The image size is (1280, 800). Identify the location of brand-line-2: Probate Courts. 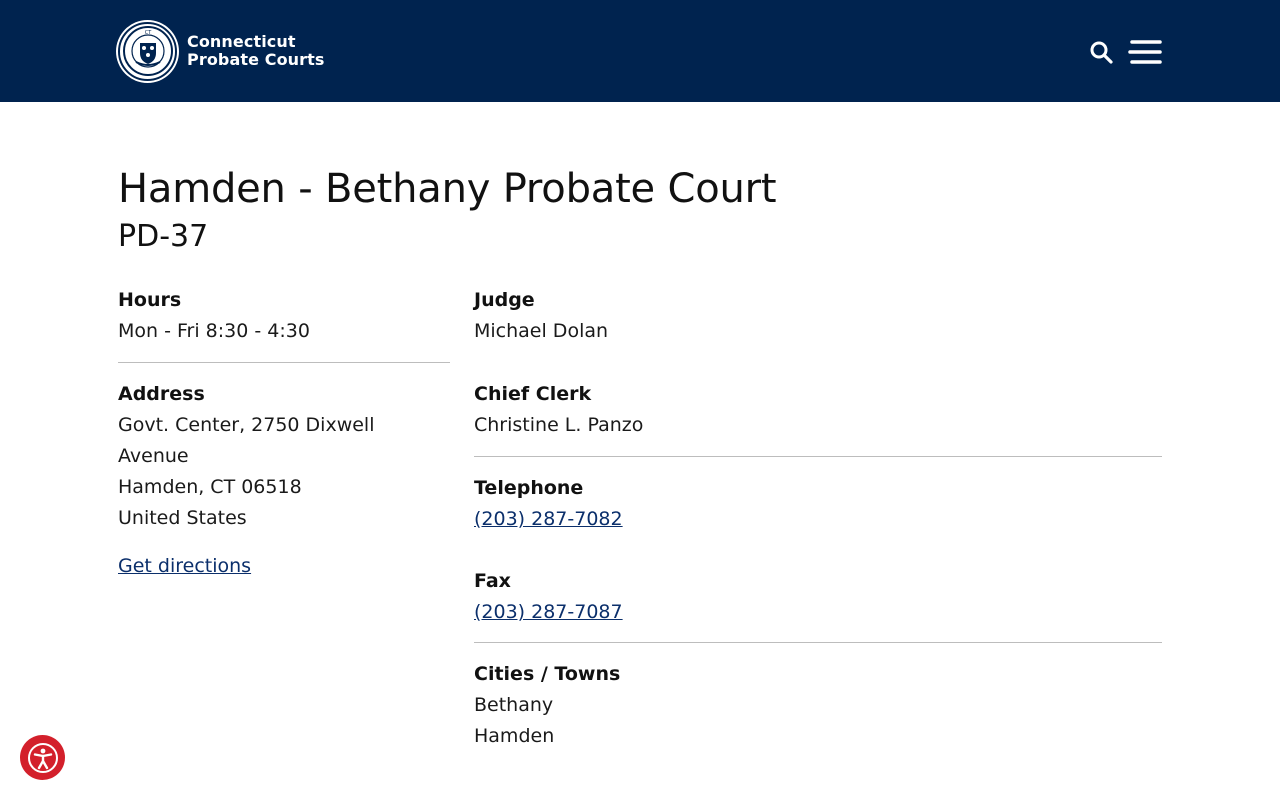
(256, 59).